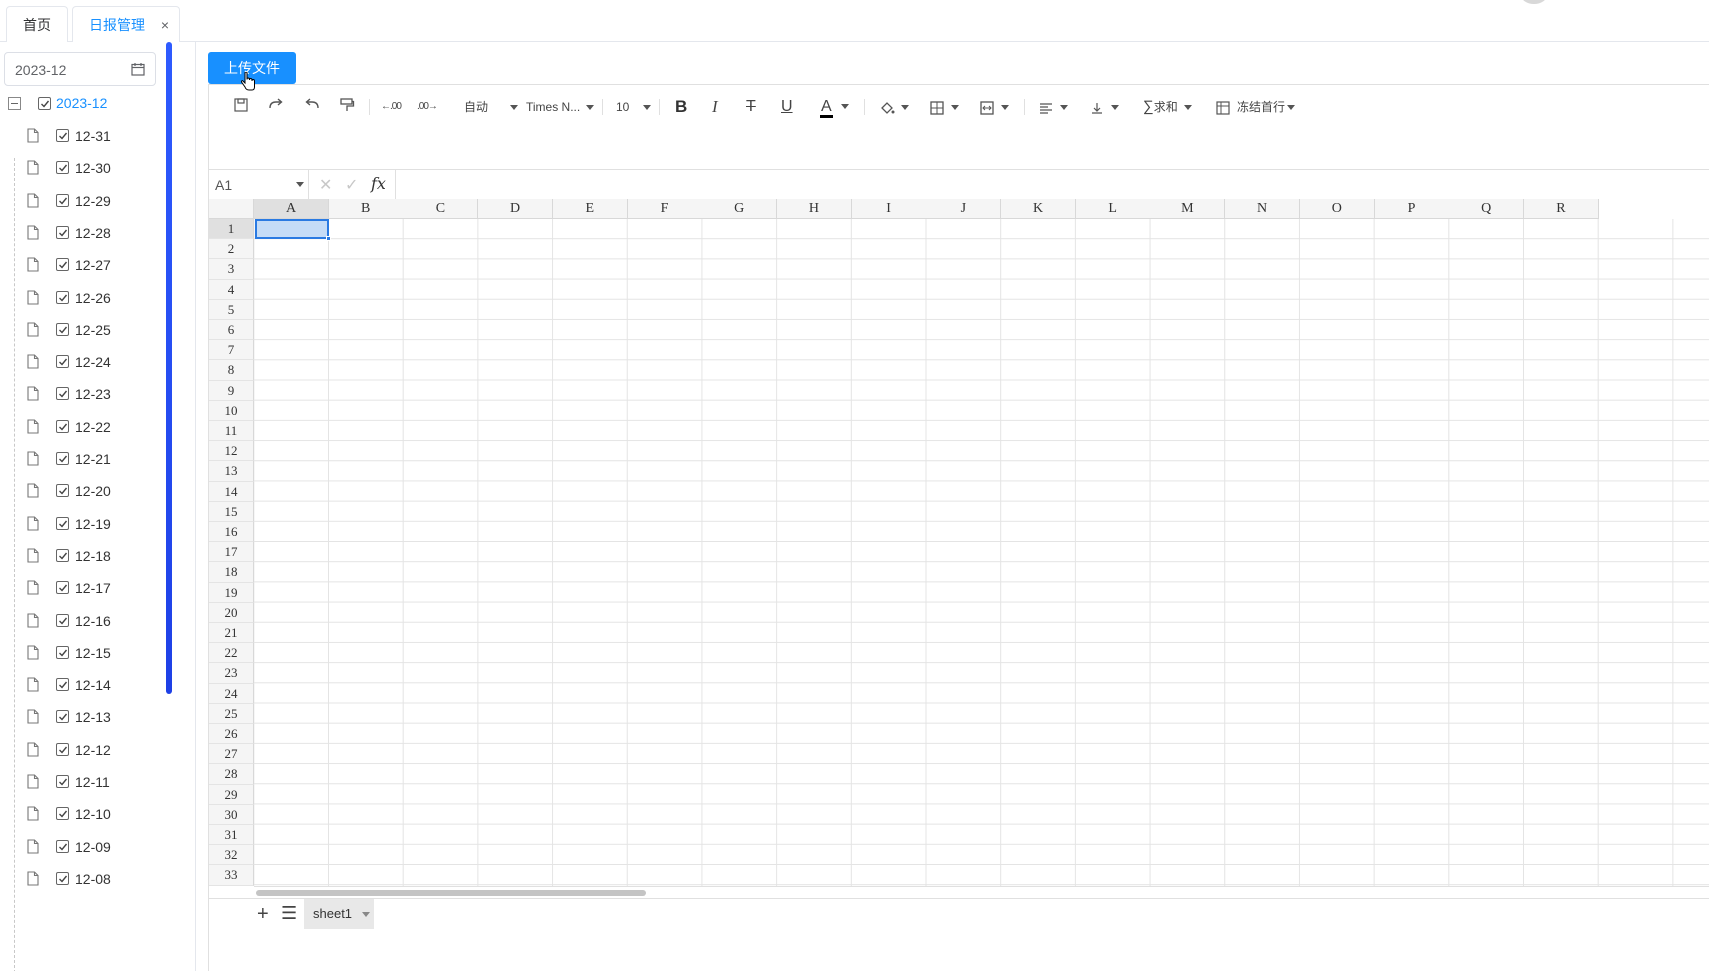 The width and height of the screenshot is (1709, 971). I want to click on italic-icon: I, so click(715, 107).